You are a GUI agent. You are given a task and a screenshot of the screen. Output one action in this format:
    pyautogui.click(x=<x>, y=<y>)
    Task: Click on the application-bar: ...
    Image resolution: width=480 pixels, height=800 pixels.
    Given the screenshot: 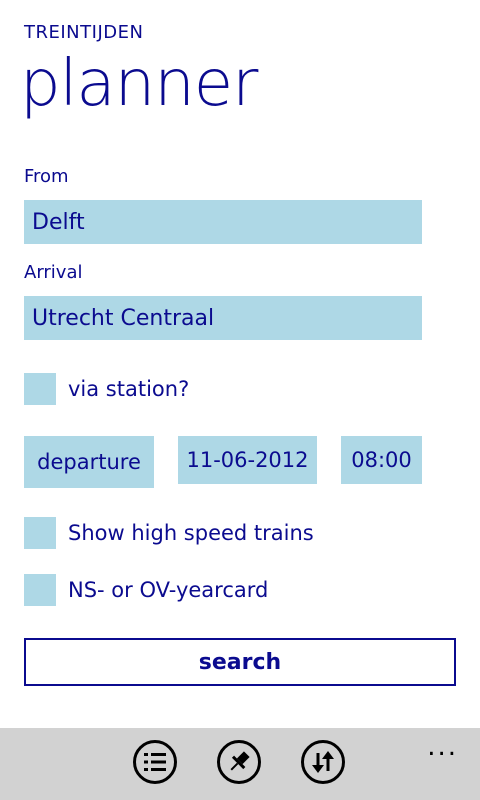 What is the action you would take?
    pyautogui.click(x=240, y=764)
    